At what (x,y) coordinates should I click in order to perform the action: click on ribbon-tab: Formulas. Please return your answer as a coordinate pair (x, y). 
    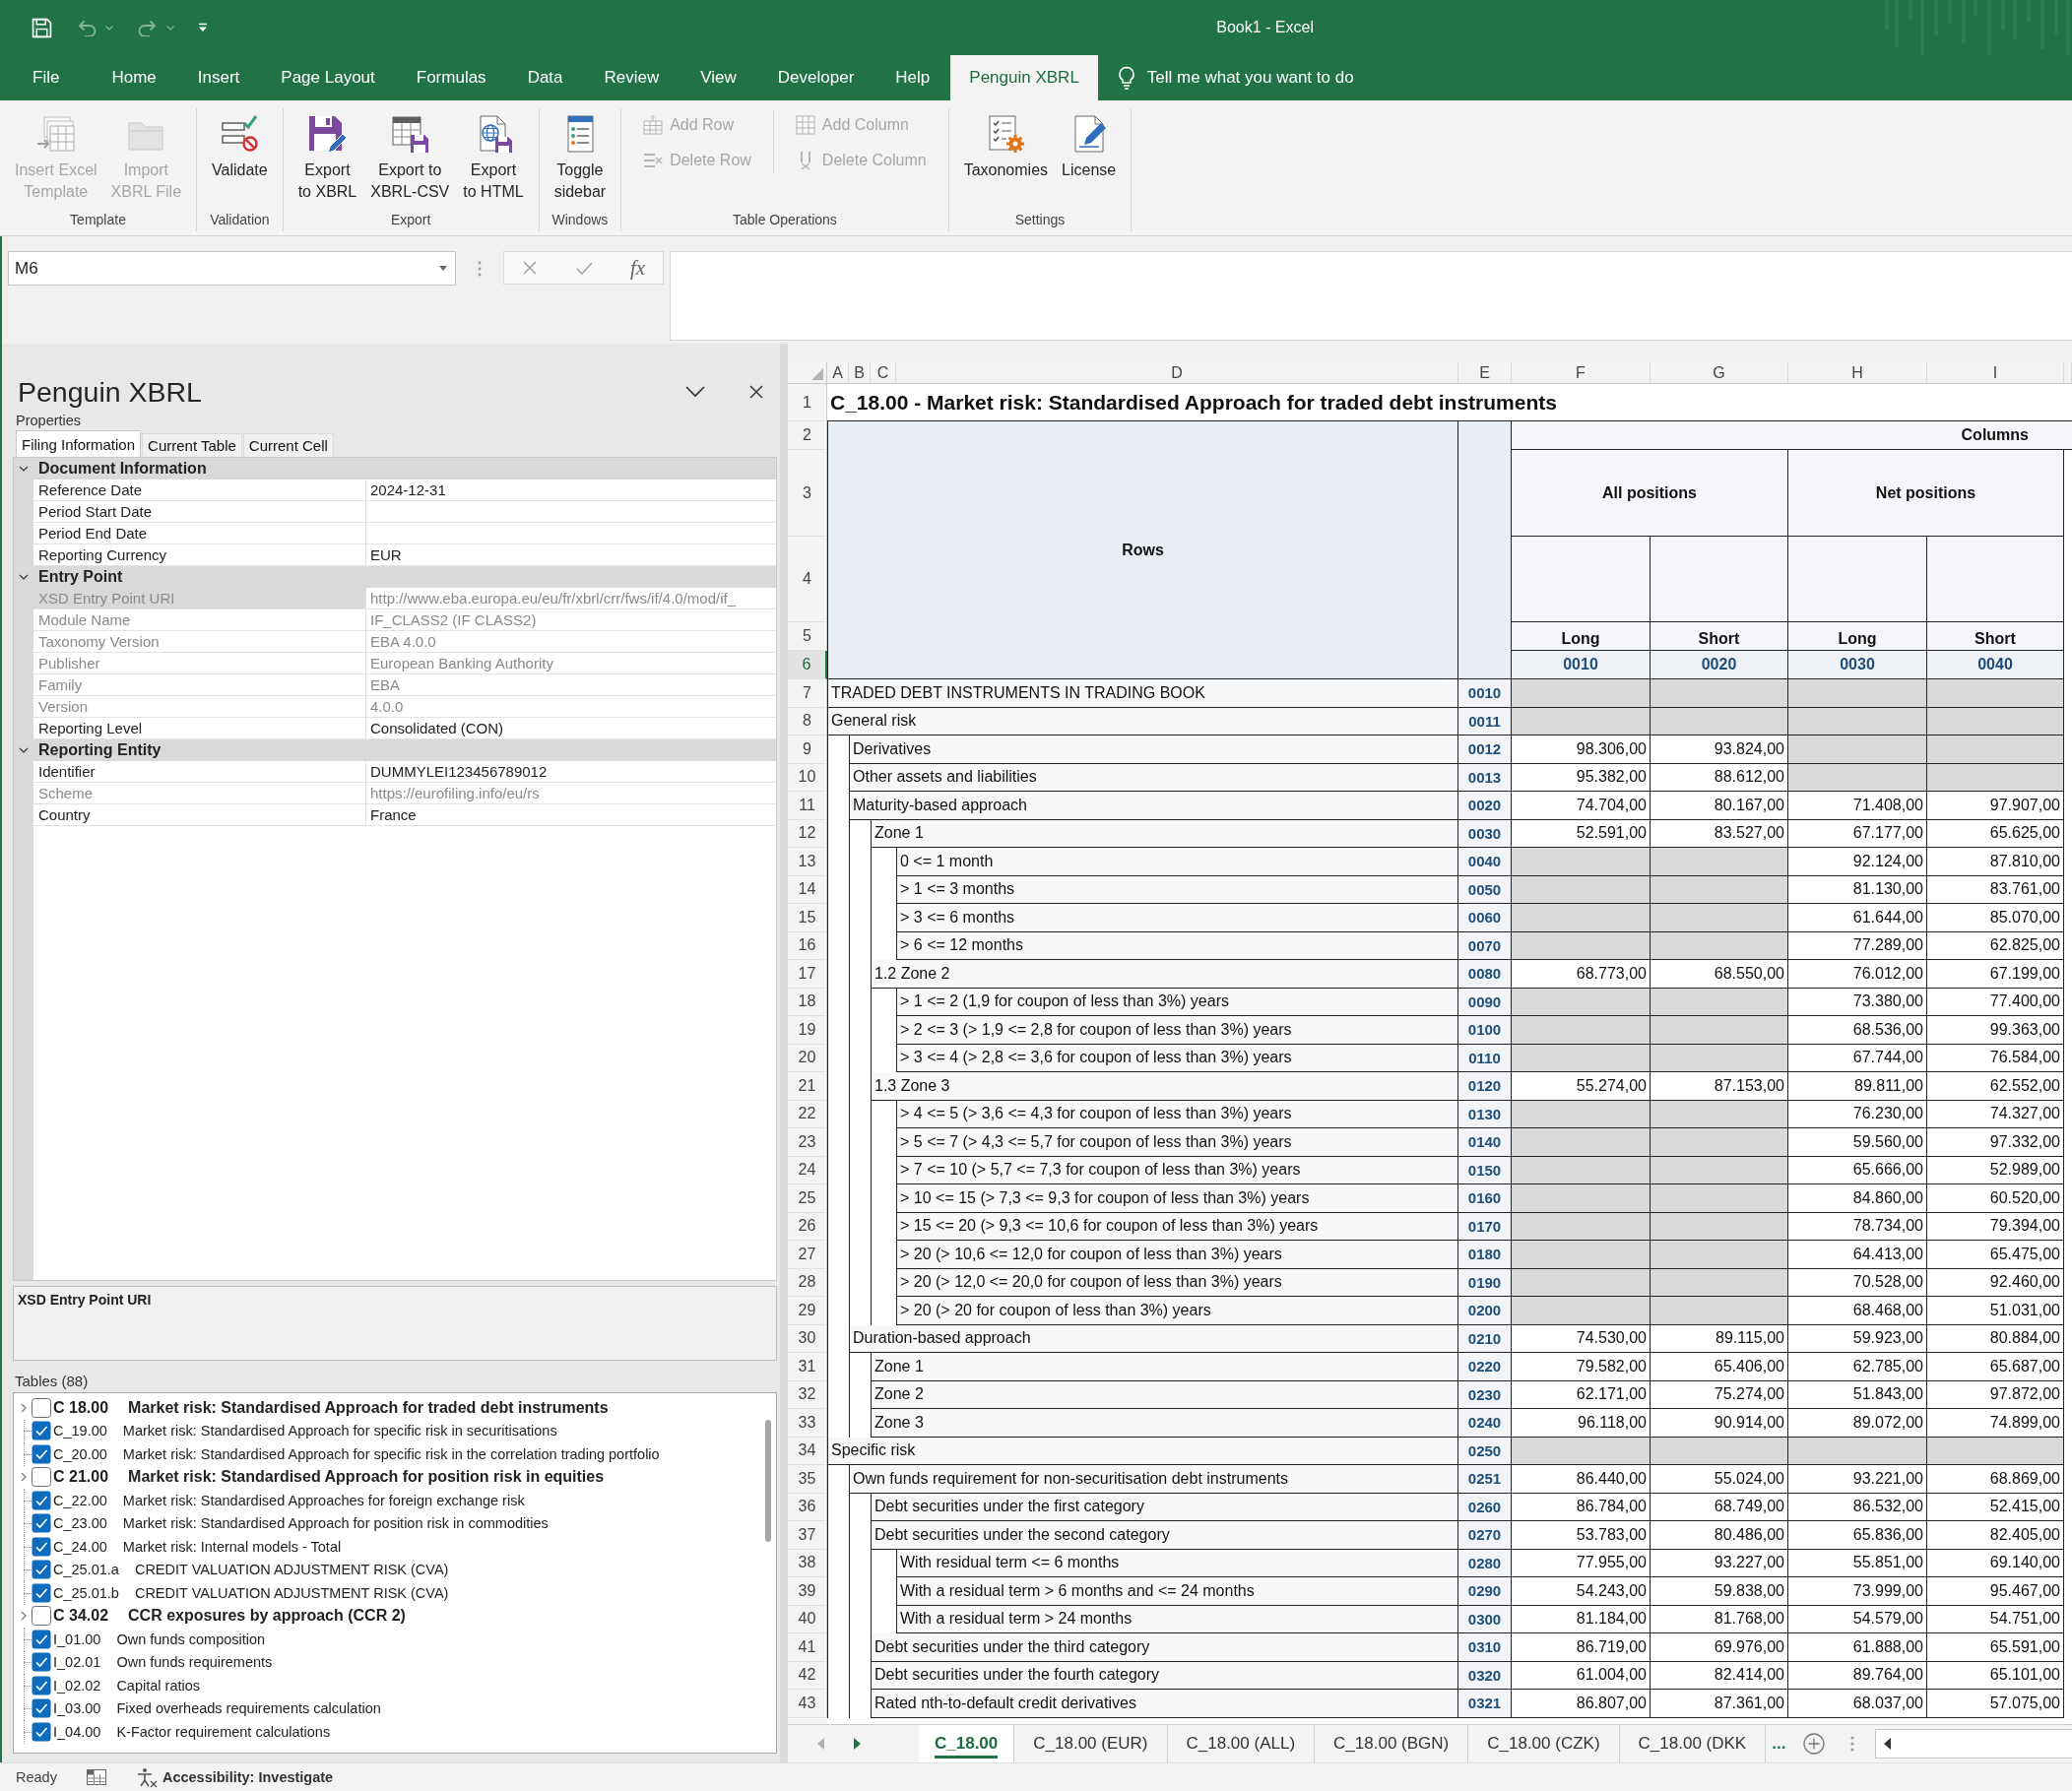
    Looking at the image, I should click on (451, 77).